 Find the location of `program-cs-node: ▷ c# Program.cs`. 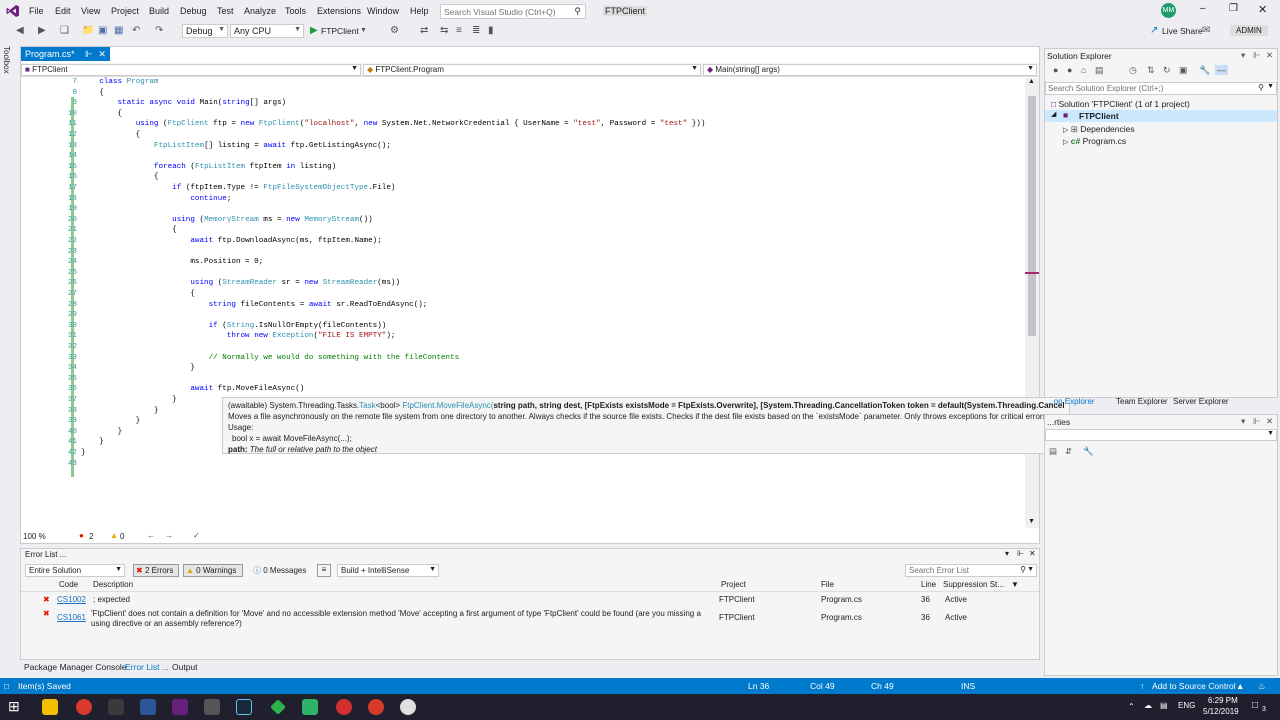

program-cs-node: ▷ c# Program.cs is located at coordinates (1094, 141).